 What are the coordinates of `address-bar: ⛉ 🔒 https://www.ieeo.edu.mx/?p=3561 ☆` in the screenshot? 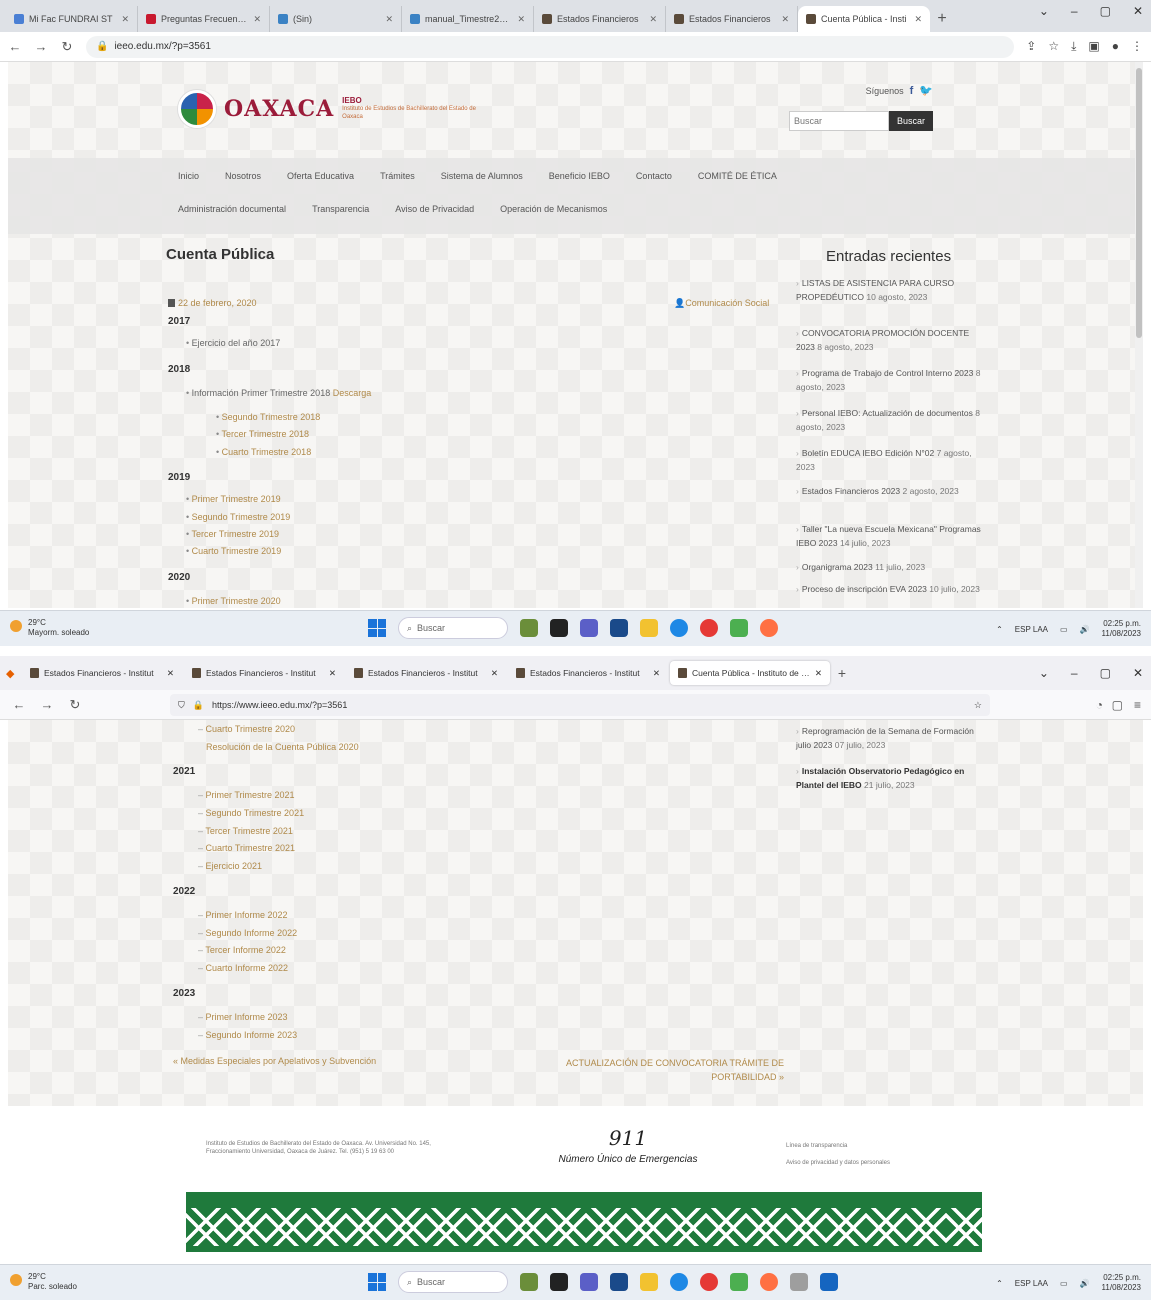 It's located at (580, 705).